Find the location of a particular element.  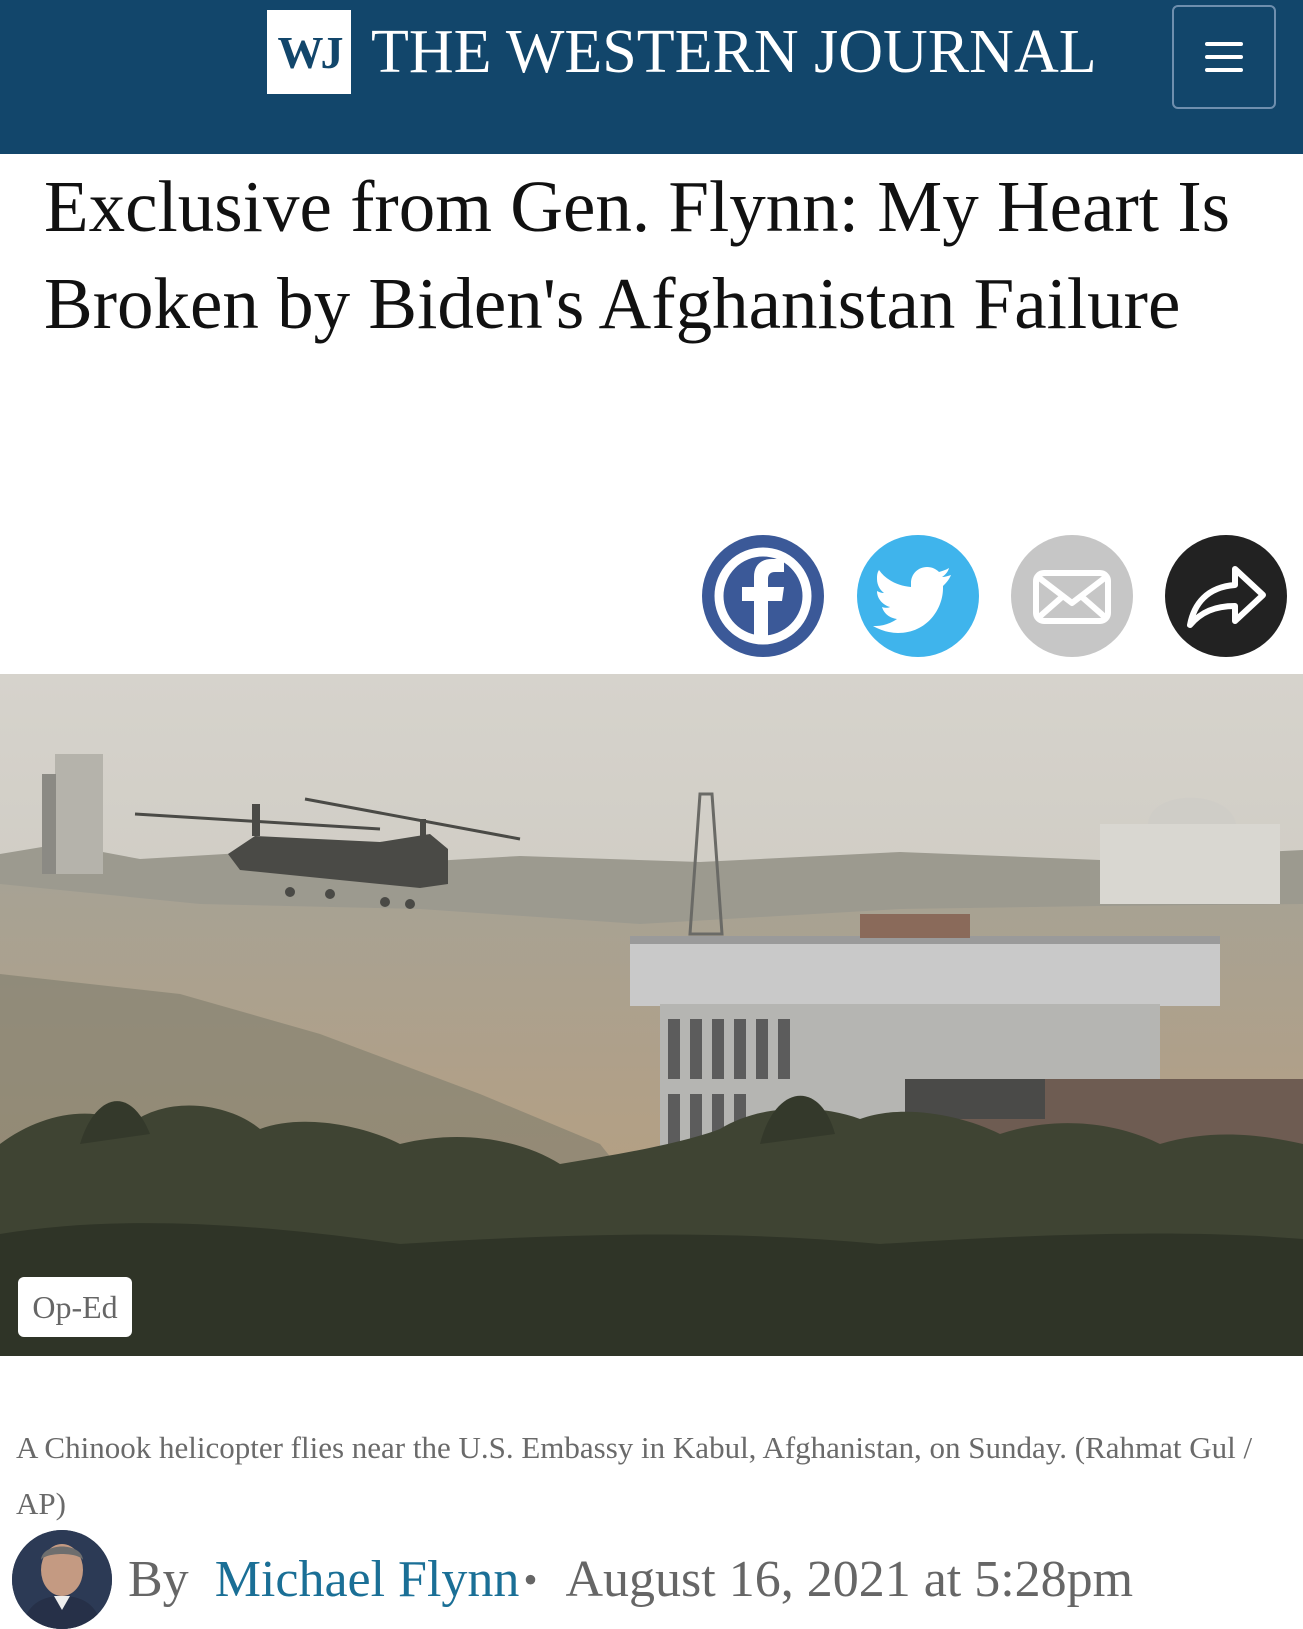

facebook-share-button is located at coordinates (763, 596).